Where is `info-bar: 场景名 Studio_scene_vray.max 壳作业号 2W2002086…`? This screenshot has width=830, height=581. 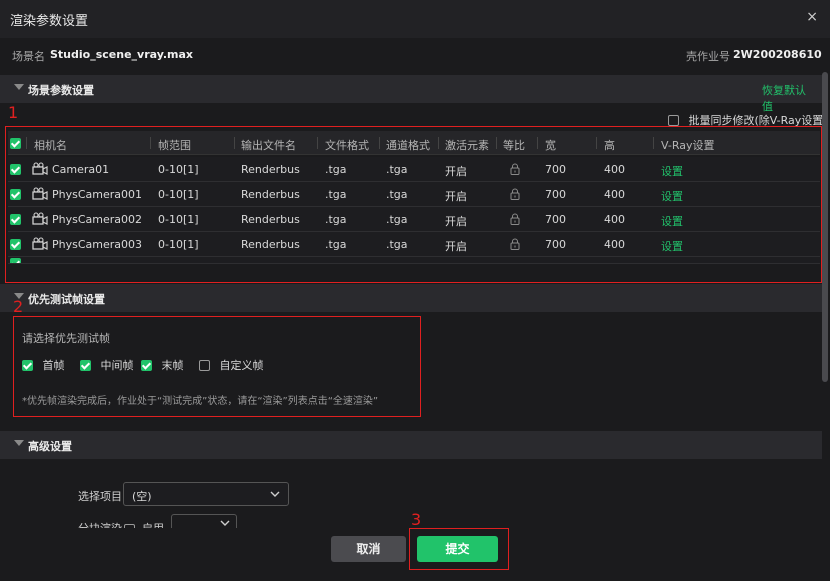
info-bar: 场景名 Studio_scene_vray.max 壳作业号 2W2002086… is located at coordinates (415, 55).